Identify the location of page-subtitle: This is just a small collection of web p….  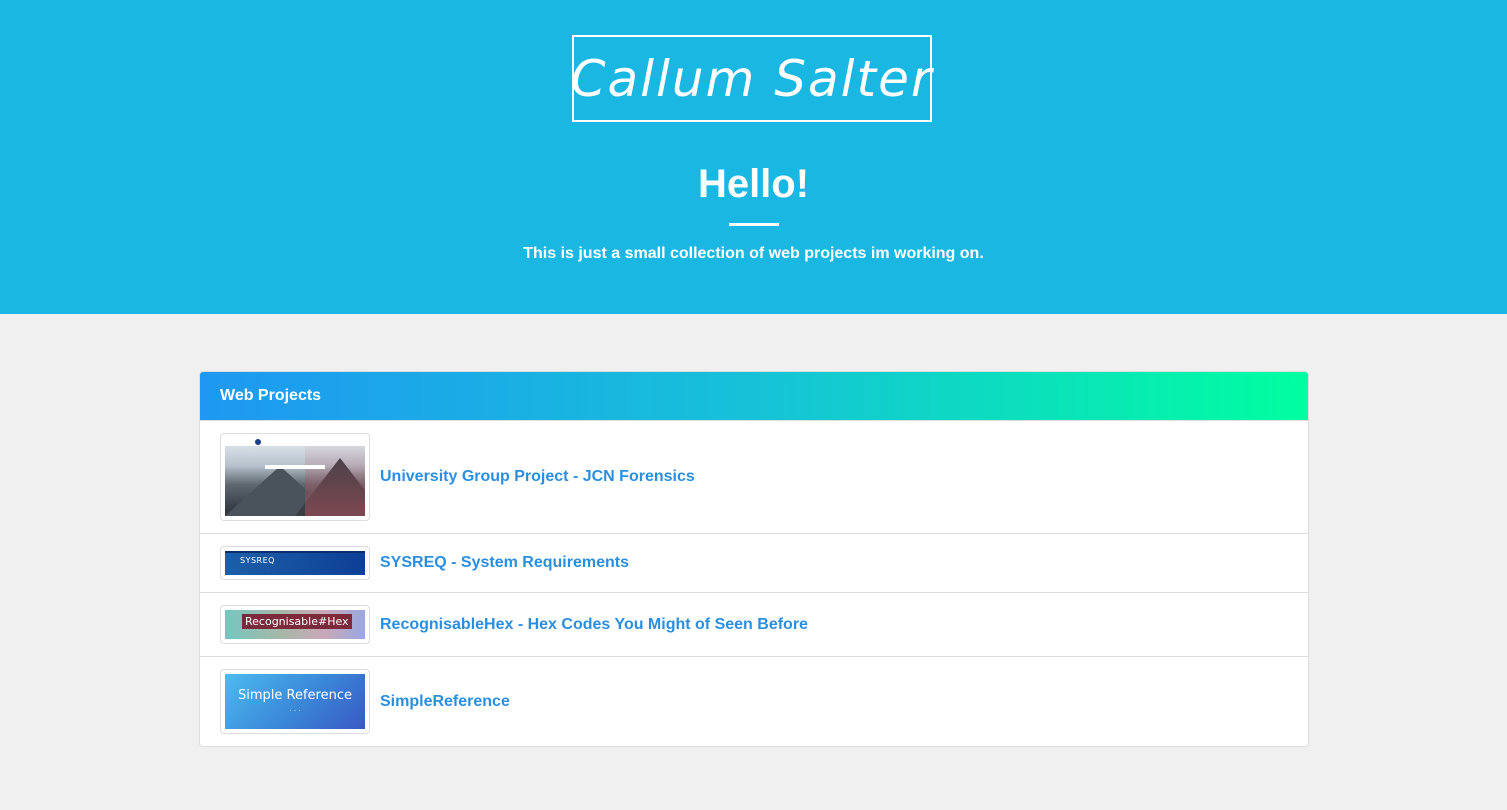
(753, 253).